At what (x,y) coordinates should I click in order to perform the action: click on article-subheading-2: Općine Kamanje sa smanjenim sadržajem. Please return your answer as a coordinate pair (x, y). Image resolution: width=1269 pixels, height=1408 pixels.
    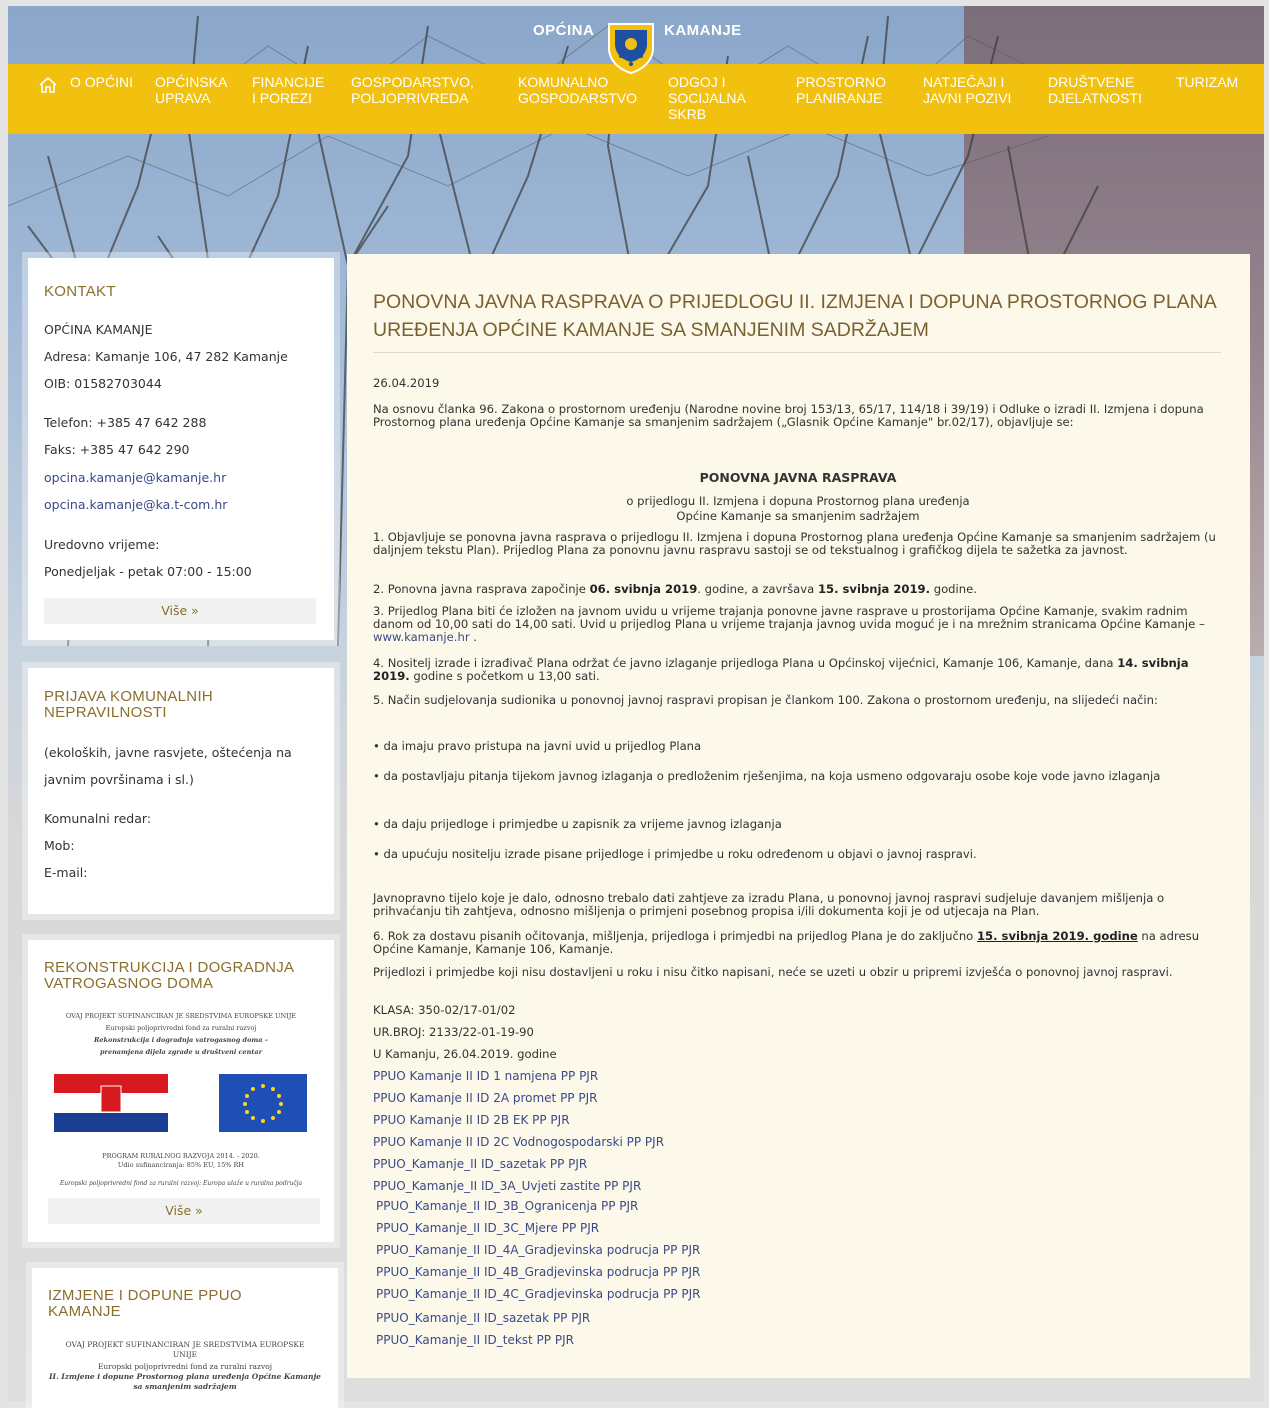
    Looking at the image, I should click on (798, 516).